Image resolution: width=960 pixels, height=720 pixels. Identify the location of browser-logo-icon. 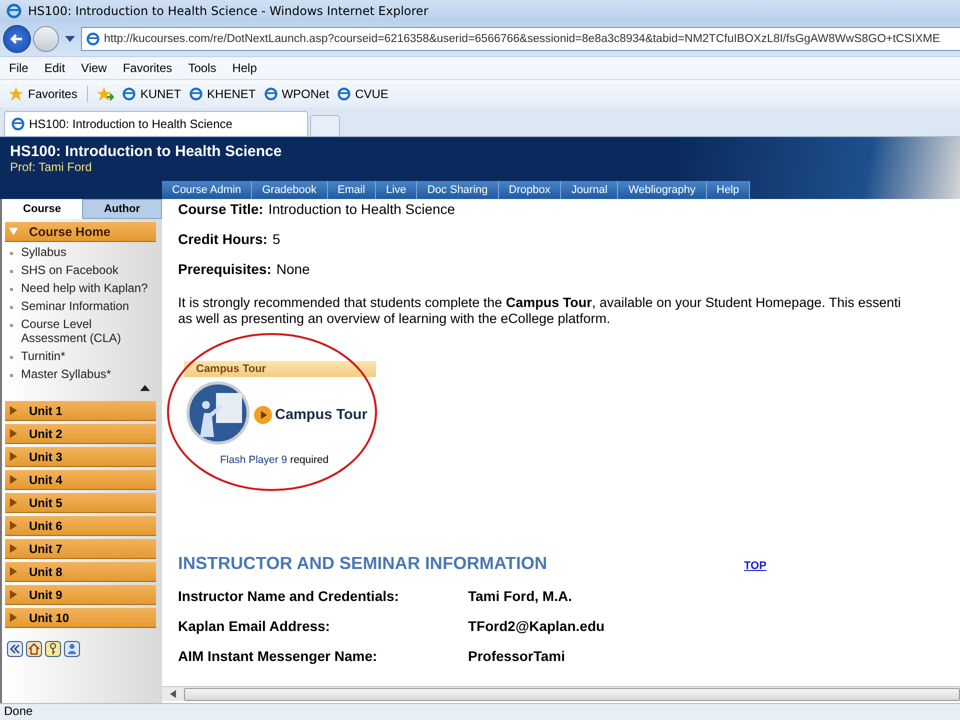
(14, 11).